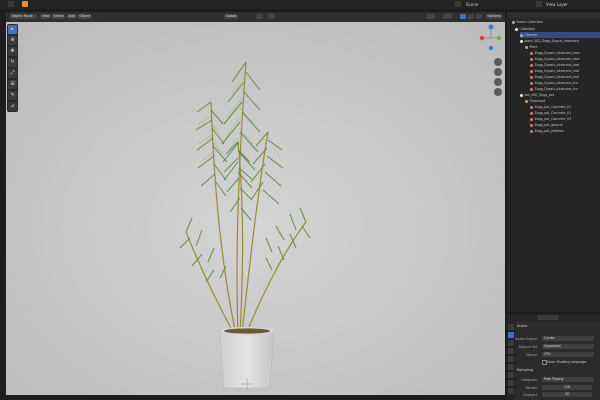  I want to click on outliner-row-label: Zagg_pot_Concrete_03, so click(553, 119).